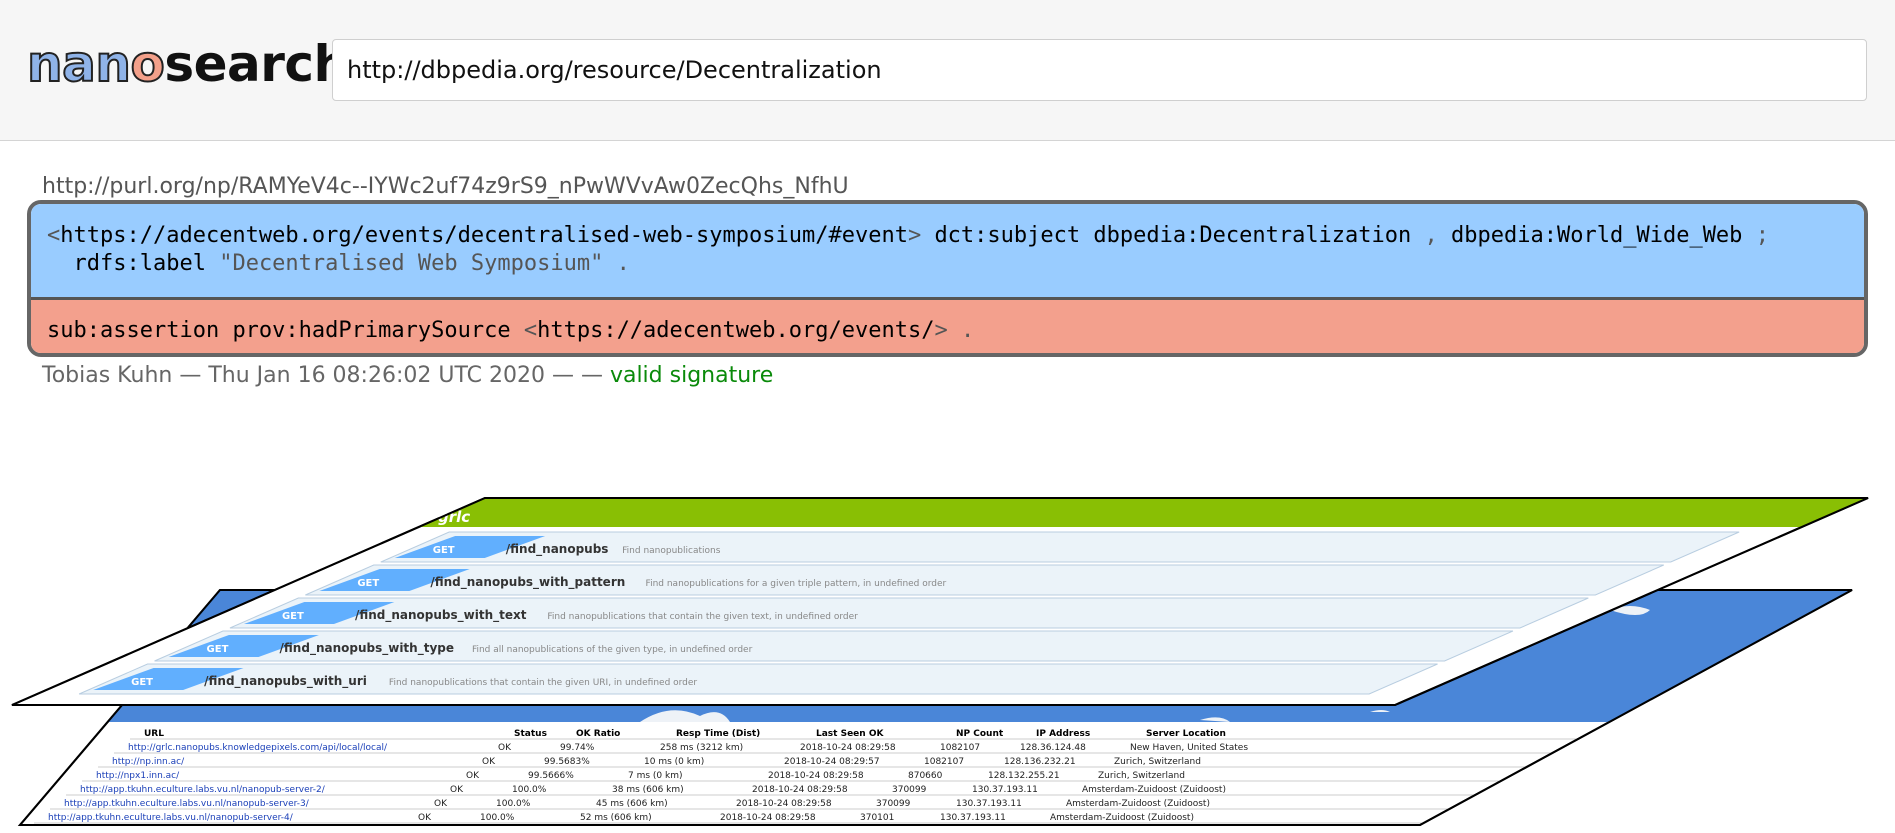  Describe the element at coordinates (1252, 235) in the screenshot. I see `assertion-object-decentralization: dbpedia:Decentralization` at that location.